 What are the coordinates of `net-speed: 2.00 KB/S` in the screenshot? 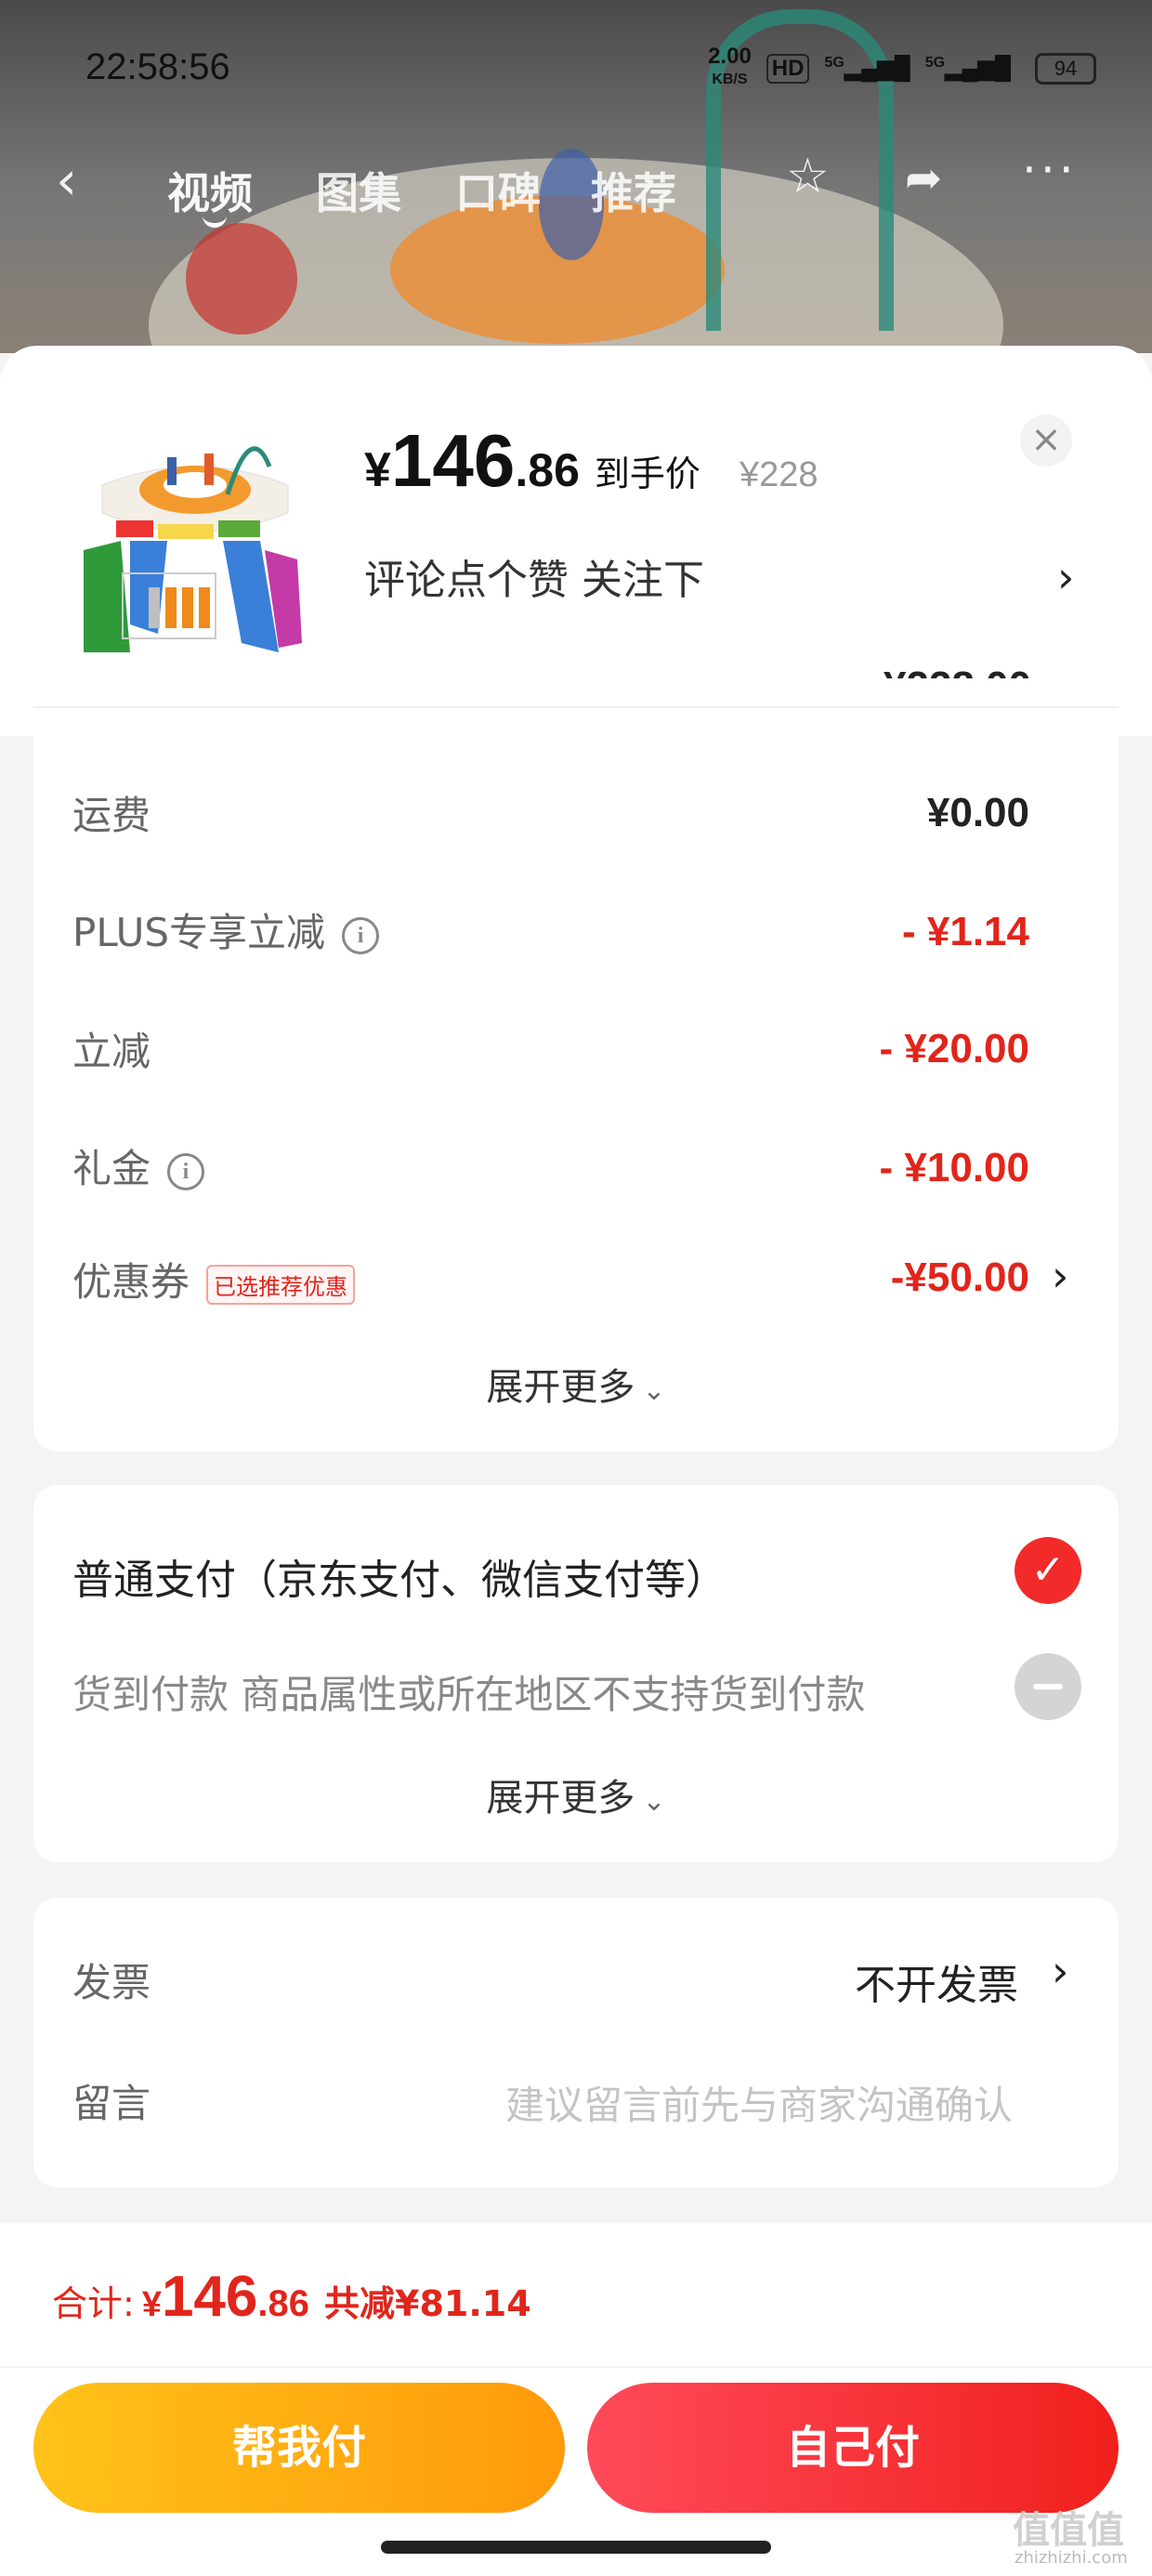 It's located at (730, 68).